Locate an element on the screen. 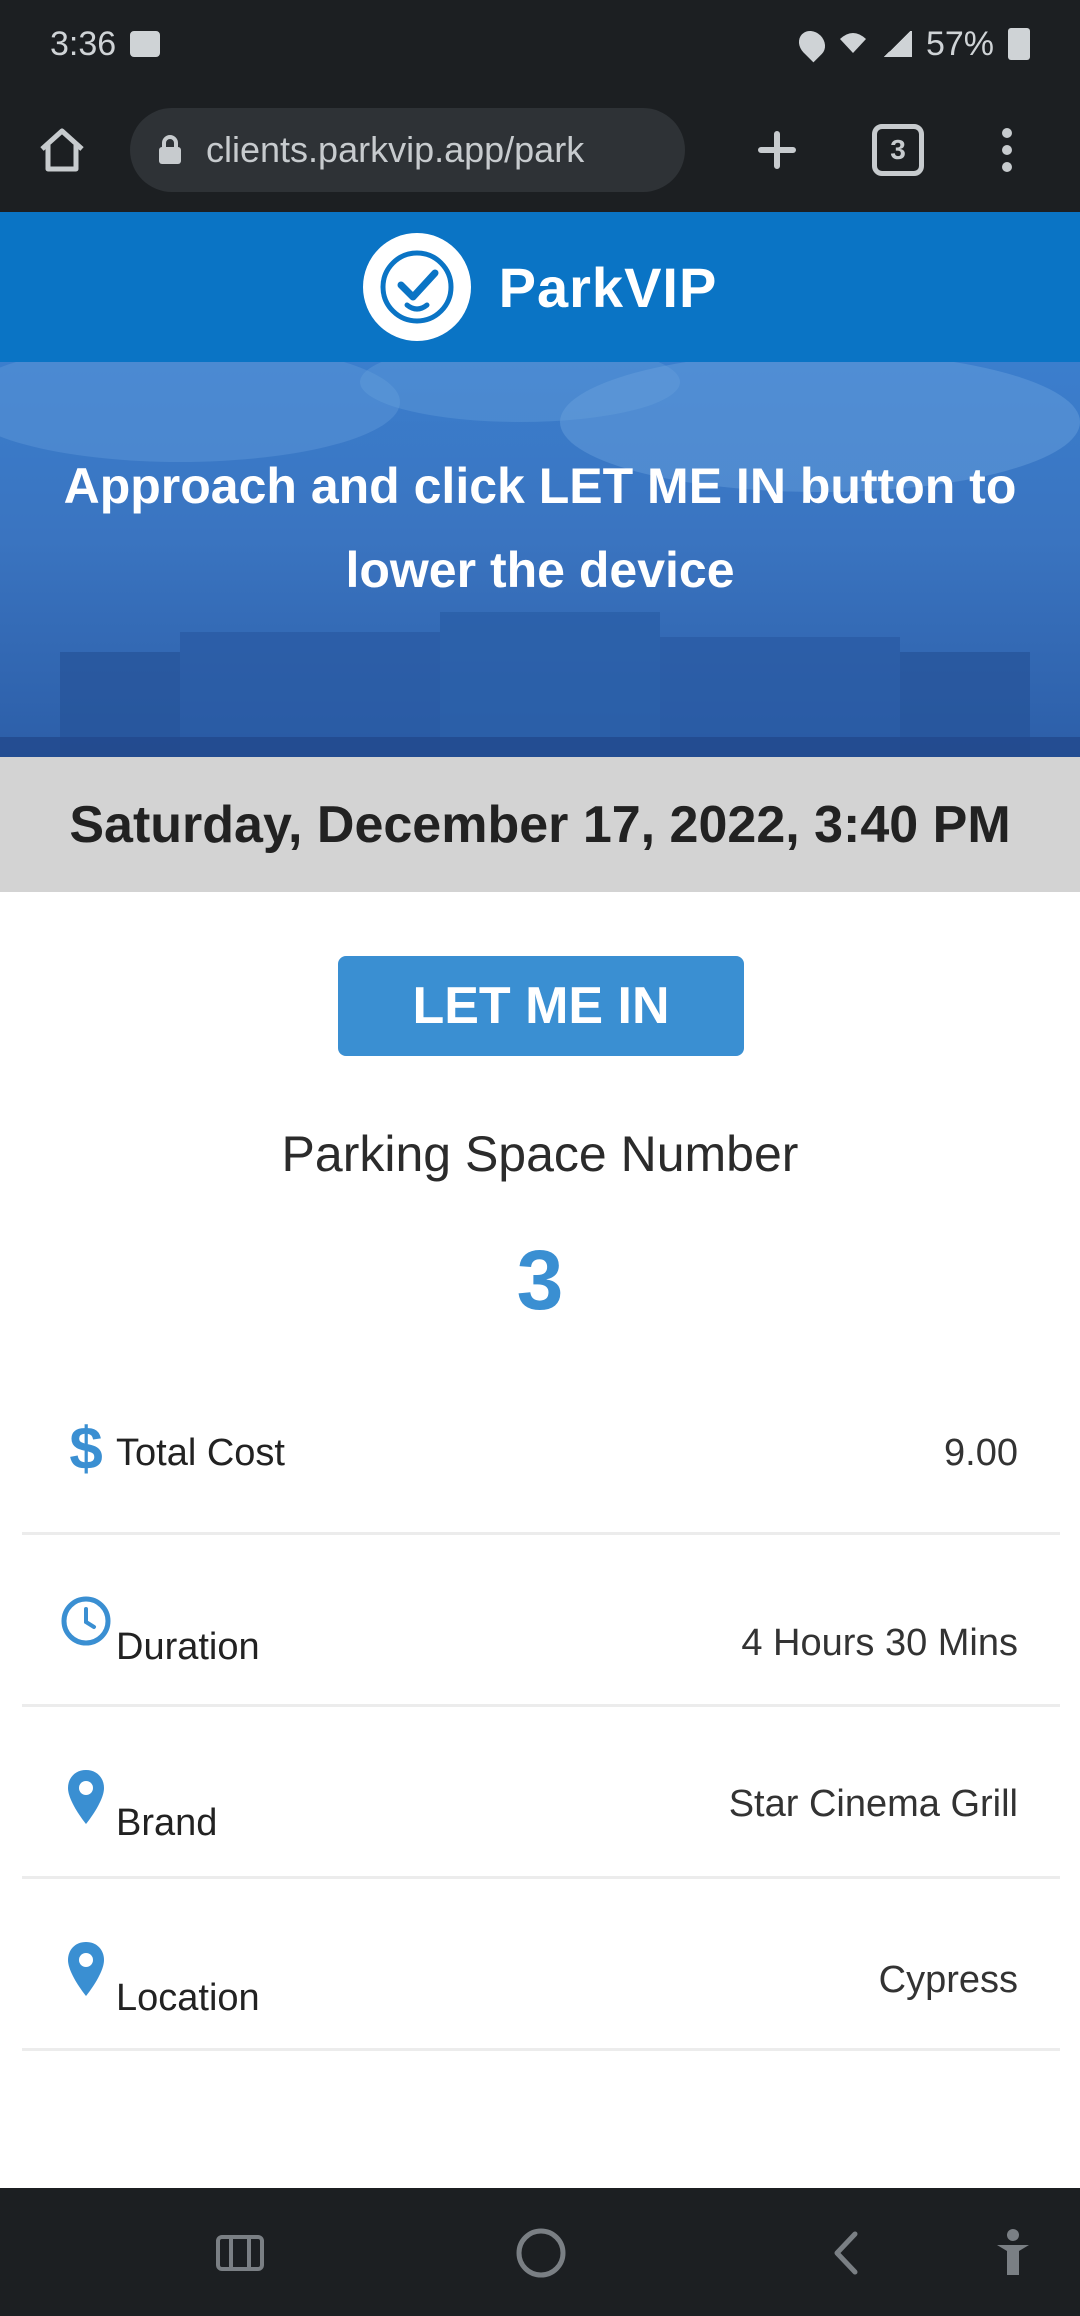  browser-menu-button is located at coordinates (1007, 150).